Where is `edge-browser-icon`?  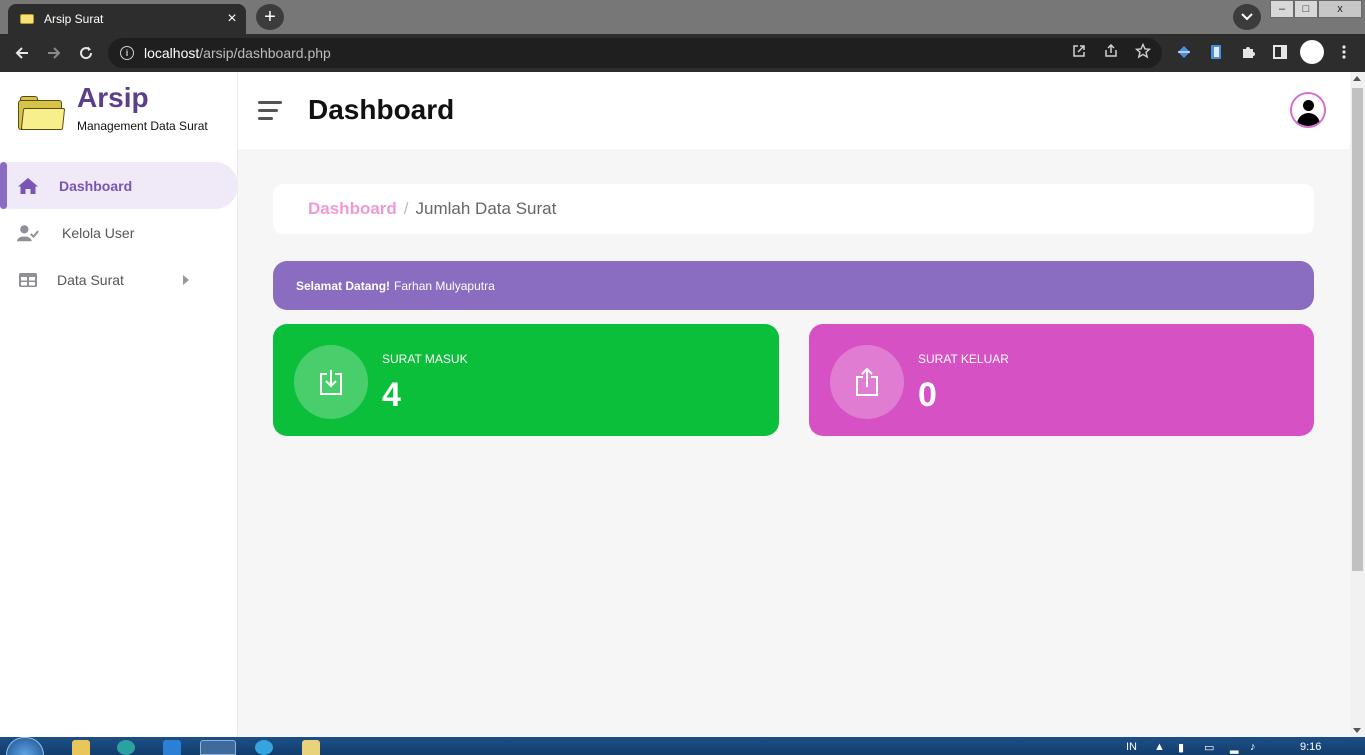
edge-browser-icon is located at coordinates (126, 747).